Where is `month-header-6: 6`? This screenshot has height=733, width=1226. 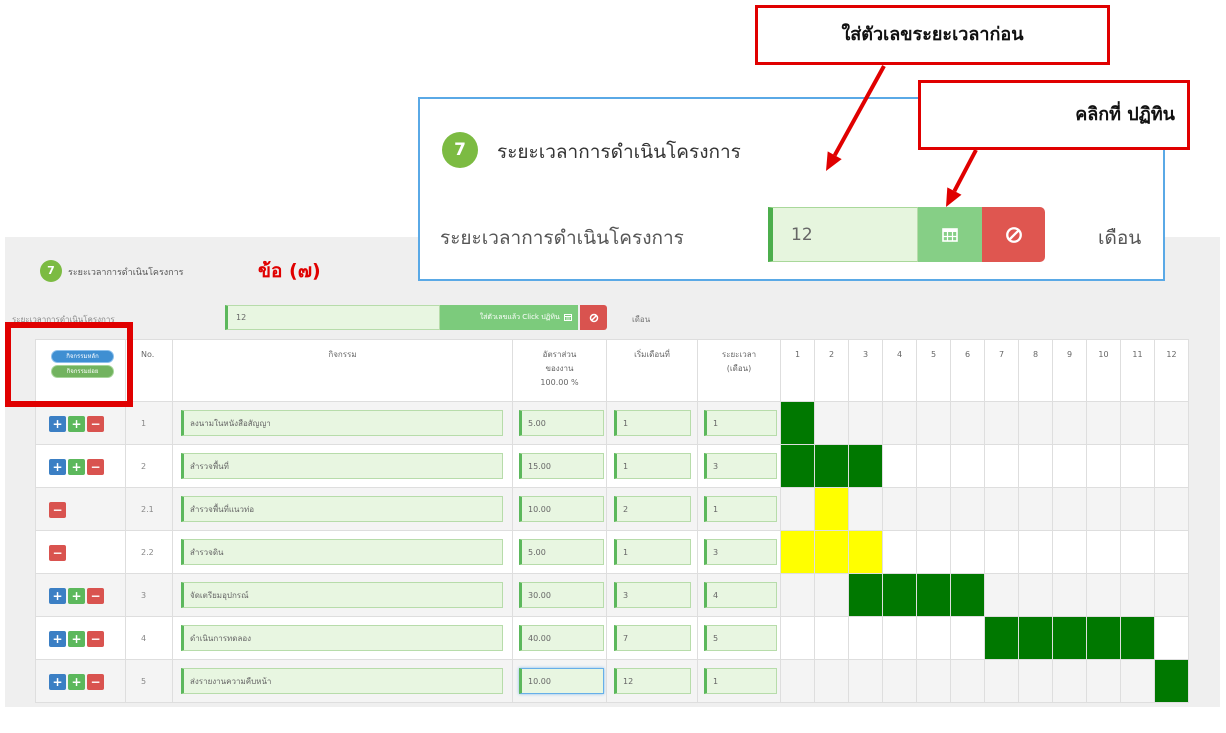
month-header-6: 6 is located at coordinates (967, 370).